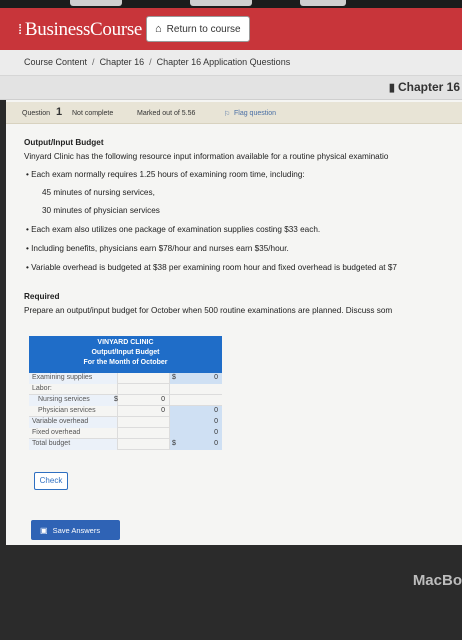  What do you see at coordinates (195, 433) in the screenshot?
I see `fixed-overhead-input: 0` at bounding box center [195, 433].